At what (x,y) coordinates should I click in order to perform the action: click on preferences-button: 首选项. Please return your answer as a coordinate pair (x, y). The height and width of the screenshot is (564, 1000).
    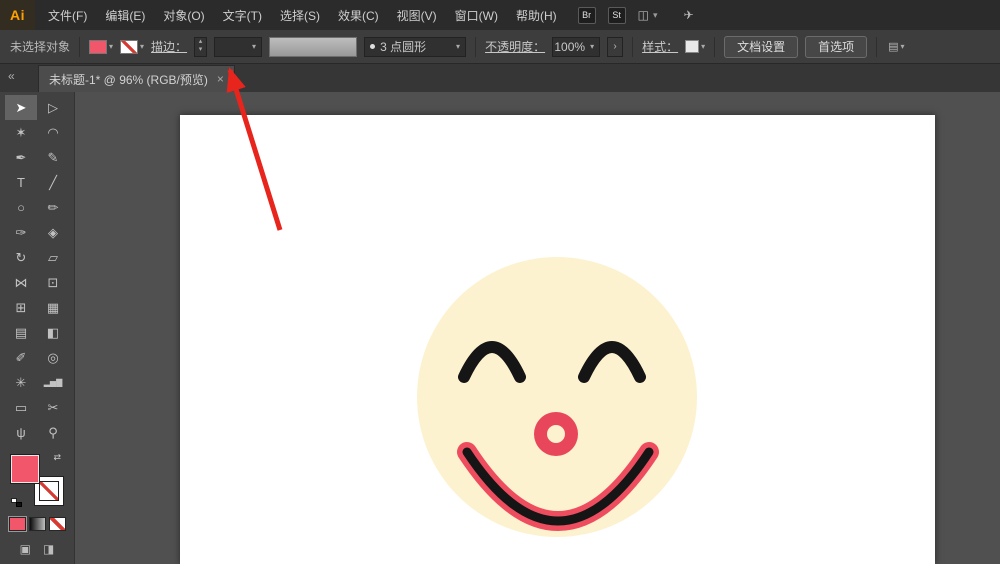
    Looking at the image, I should click on (836, 46).